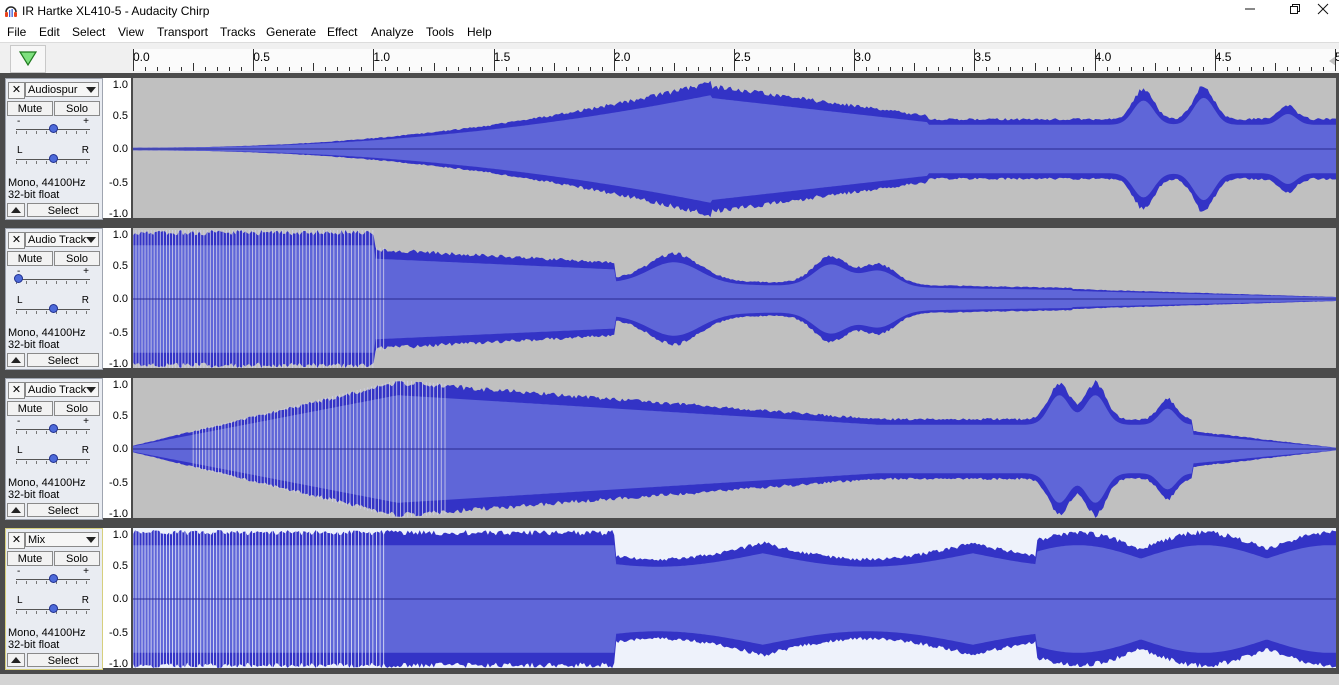 The width and height of the screenshot is (1339, 685). I want to click on ruler-label: 4.0, so click(1103, 57).